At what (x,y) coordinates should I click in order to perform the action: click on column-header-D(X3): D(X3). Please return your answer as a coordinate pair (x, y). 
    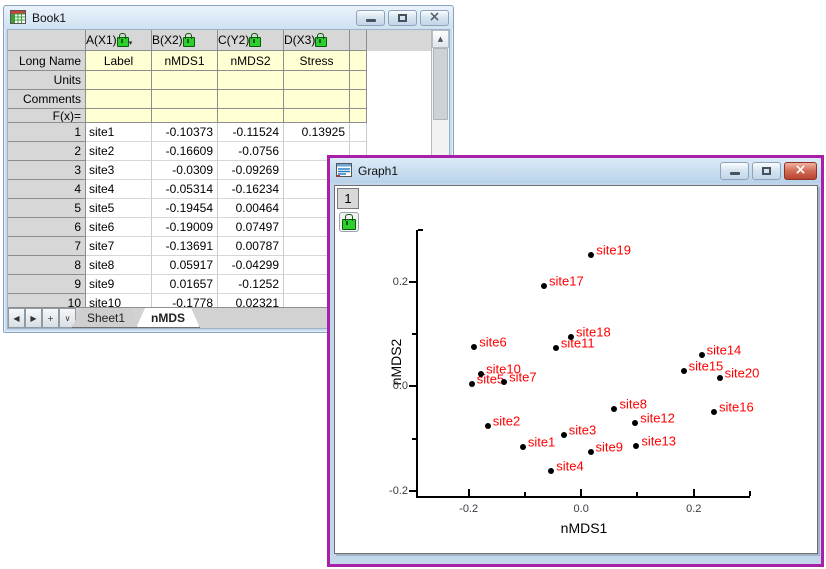
    Looking at the image, I should click on (317, 40).